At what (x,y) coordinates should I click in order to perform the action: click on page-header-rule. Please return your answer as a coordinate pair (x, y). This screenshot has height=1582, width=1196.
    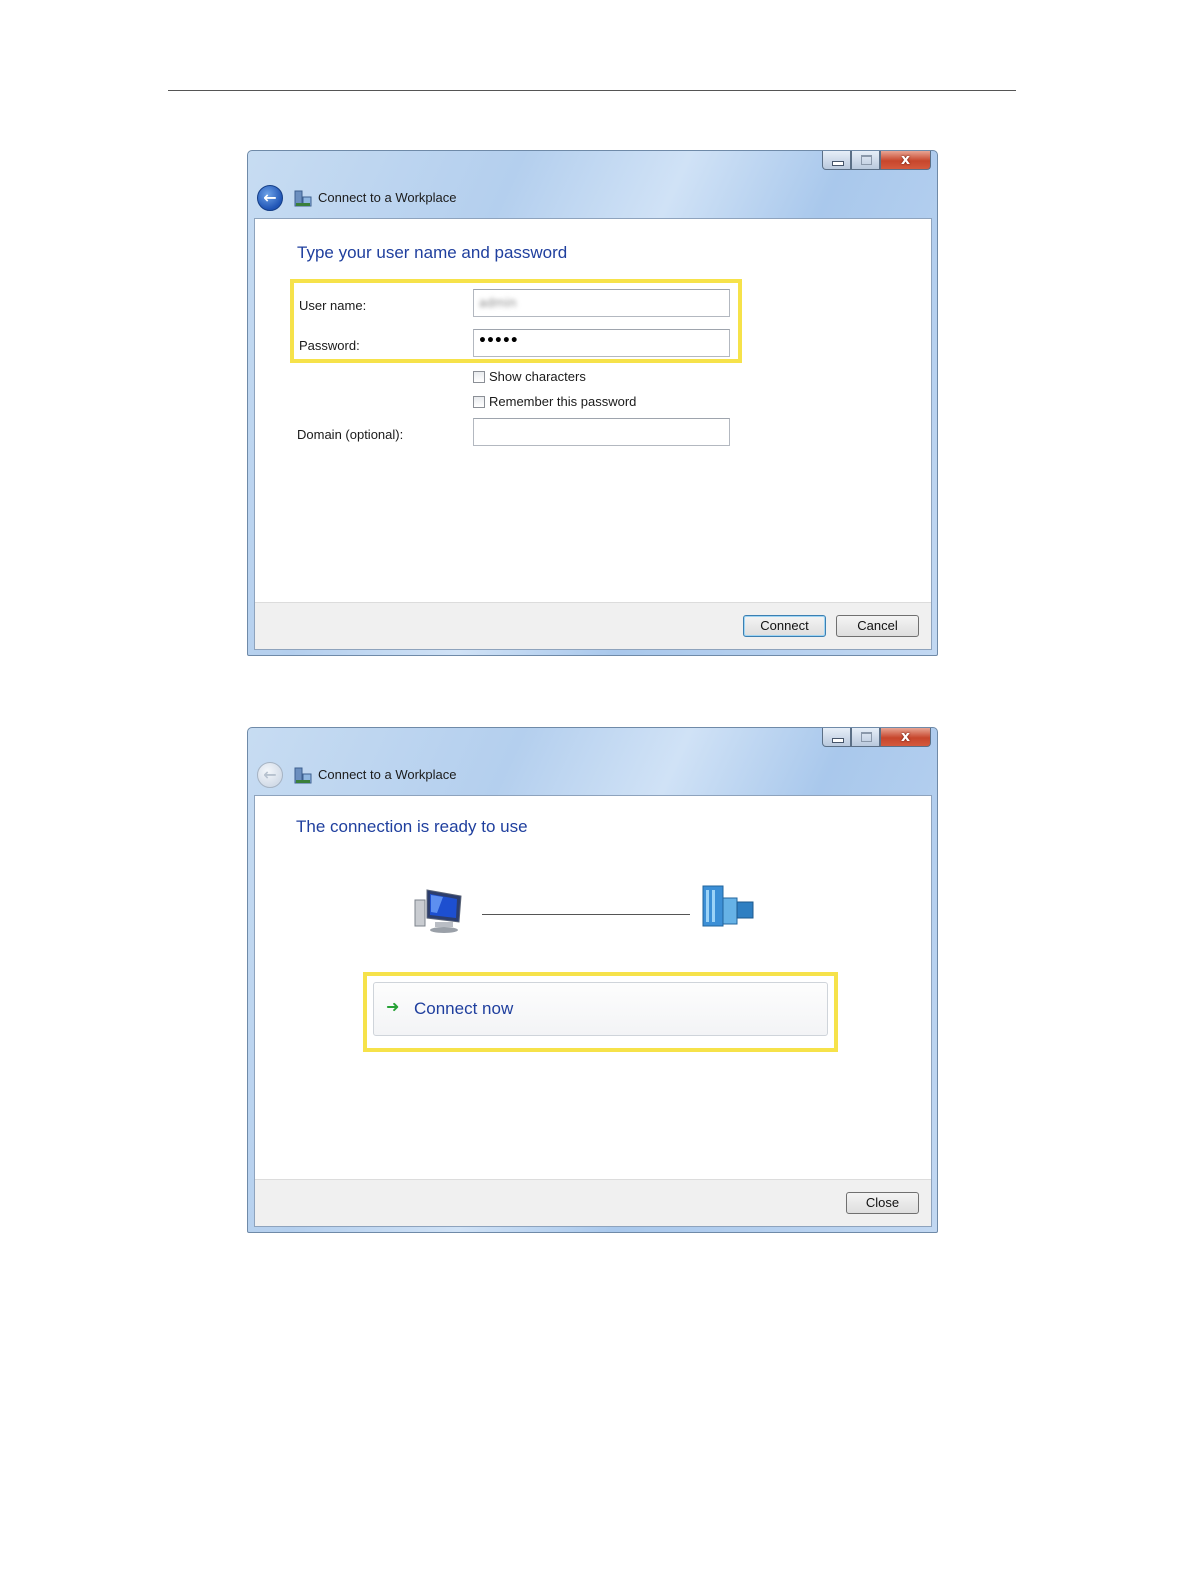
    Looking at the image, I should click on (592, 90).